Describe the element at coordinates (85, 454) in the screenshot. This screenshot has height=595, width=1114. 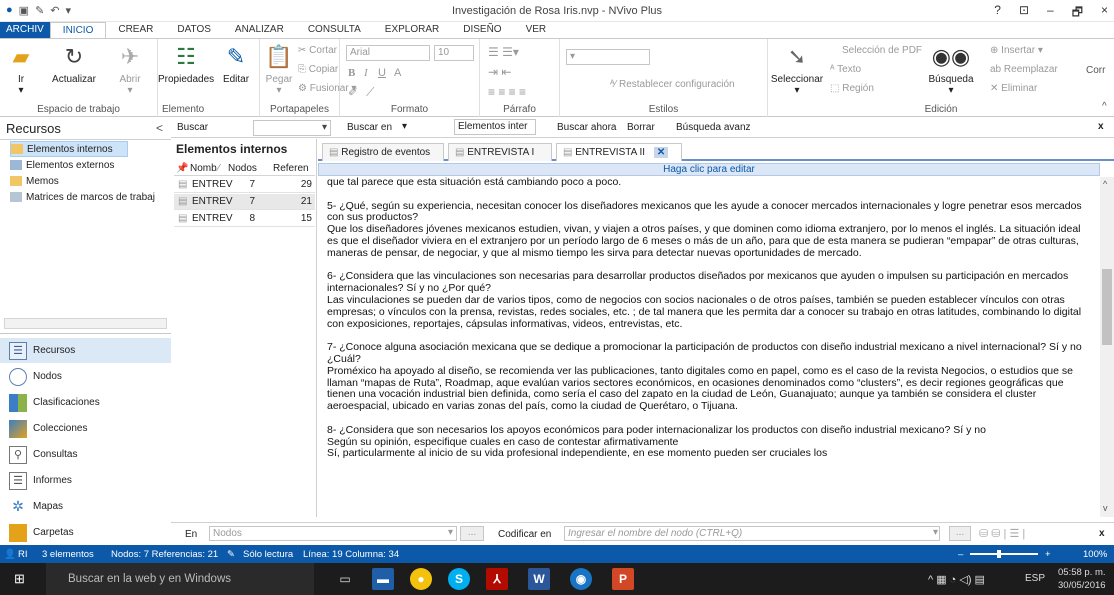
I see `nav-consultas: ⚲ Consultas` at that location.